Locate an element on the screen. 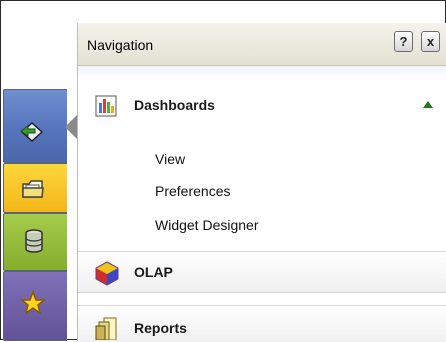 Image resolution: width=446 pixels, height=342 pixels. side-tab-strip is located at coordinates (34, 215).